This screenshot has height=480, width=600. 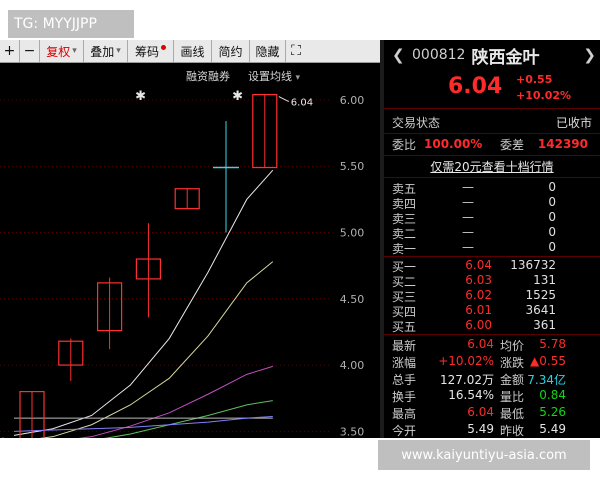 What do you see at coordinates (512, 380) in the screenshot?
I see `stat-label: 金额` at bounding box center [512, 380].